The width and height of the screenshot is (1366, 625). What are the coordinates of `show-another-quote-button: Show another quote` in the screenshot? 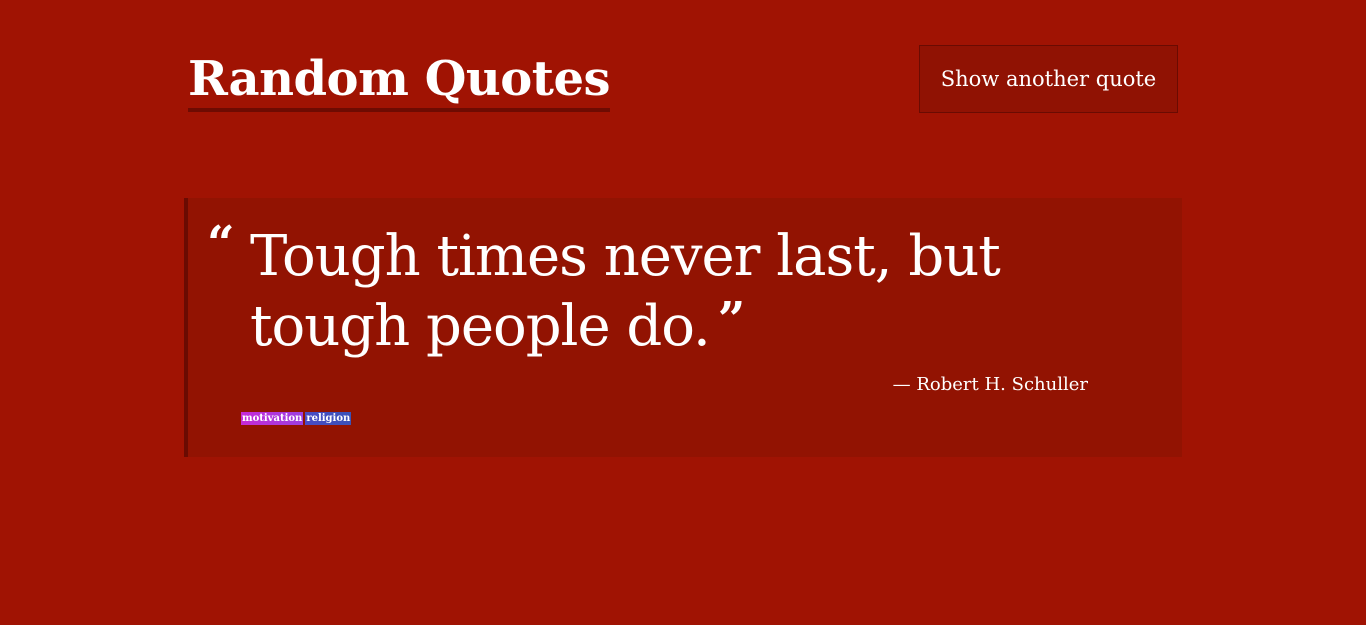 It's located at (1048, 79).